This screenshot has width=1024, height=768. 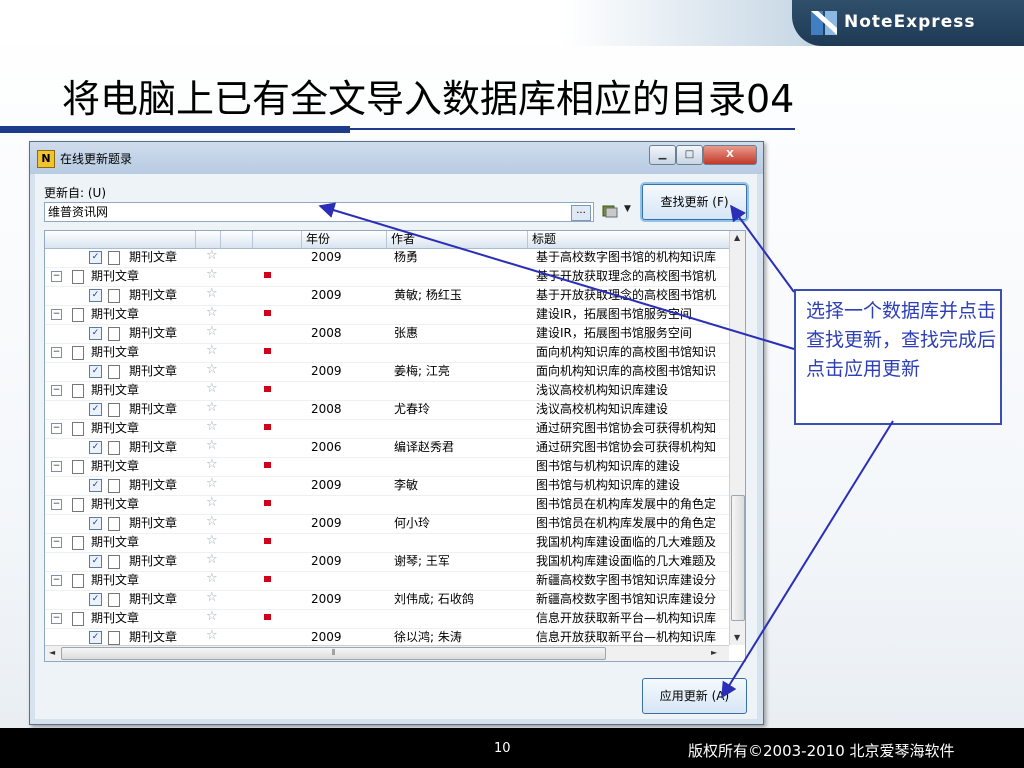 I want to click on maximize-button: □, so click(x=689, y=155).